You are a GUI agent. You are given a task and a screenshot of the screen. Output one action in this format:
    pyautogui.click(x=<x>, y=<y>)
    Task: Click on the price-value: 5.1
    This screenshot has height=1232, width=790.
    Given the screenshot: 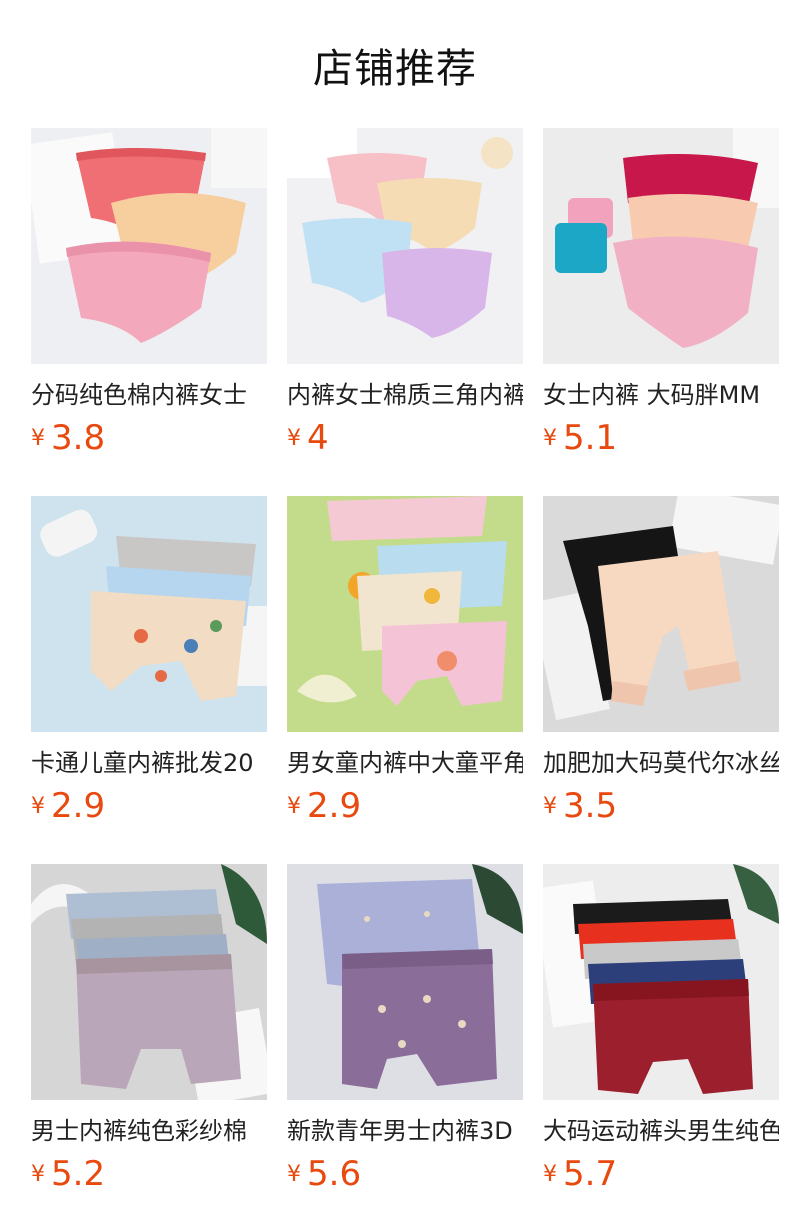 What is the action you would take?
    pyautogui.click(x=590, y=438)
    